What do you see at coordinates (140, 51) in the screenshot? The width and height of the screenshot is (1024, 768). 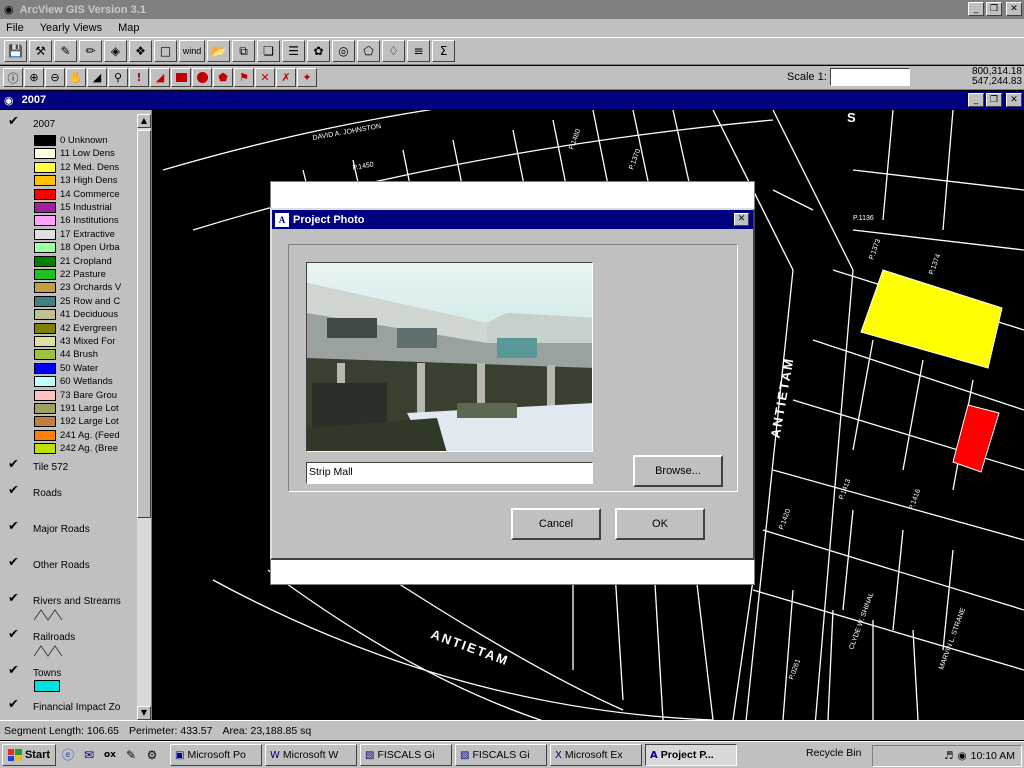 I see `select-feature-icon: ❖` at bounding box center [140, 51].